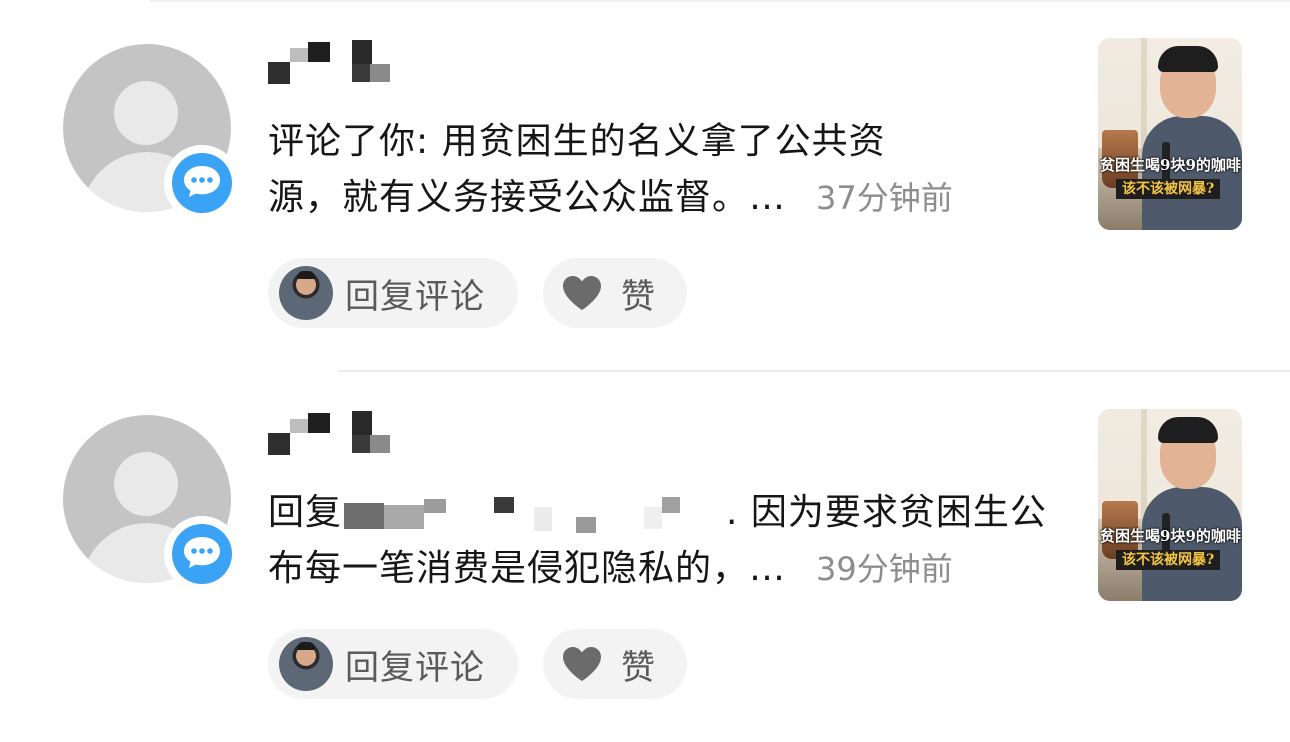 The image size is (1290, 742). What do you see at coordinates (884, 569) in the screenshot?
I see `timestamp: 39分钟前` at bounding box center [884, 569].